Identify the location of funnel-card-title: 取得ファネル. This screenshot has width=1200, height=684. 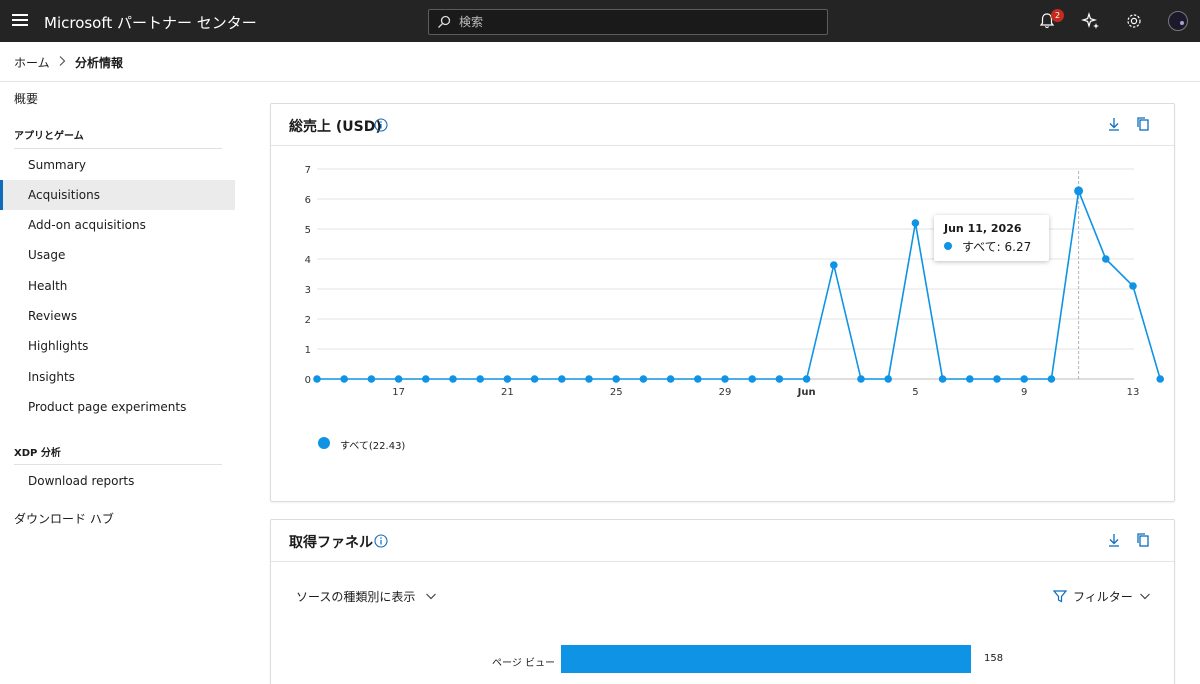
(331, 543).